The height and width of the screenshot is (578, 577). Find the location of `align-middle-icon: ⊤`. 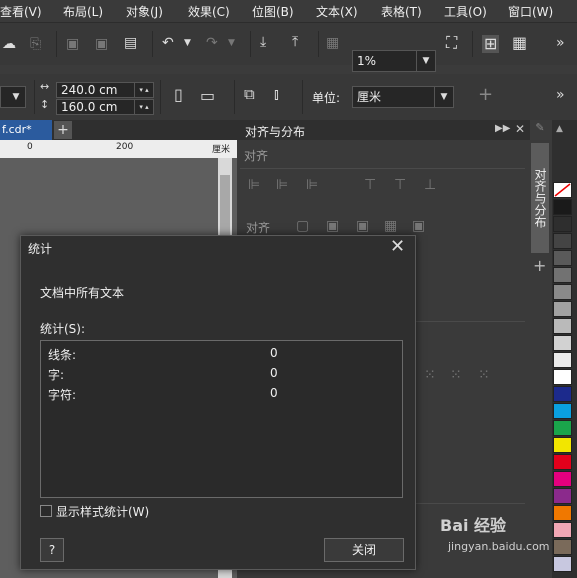

align-middle-icon: ⊤ is located at coordinates (400, 185).